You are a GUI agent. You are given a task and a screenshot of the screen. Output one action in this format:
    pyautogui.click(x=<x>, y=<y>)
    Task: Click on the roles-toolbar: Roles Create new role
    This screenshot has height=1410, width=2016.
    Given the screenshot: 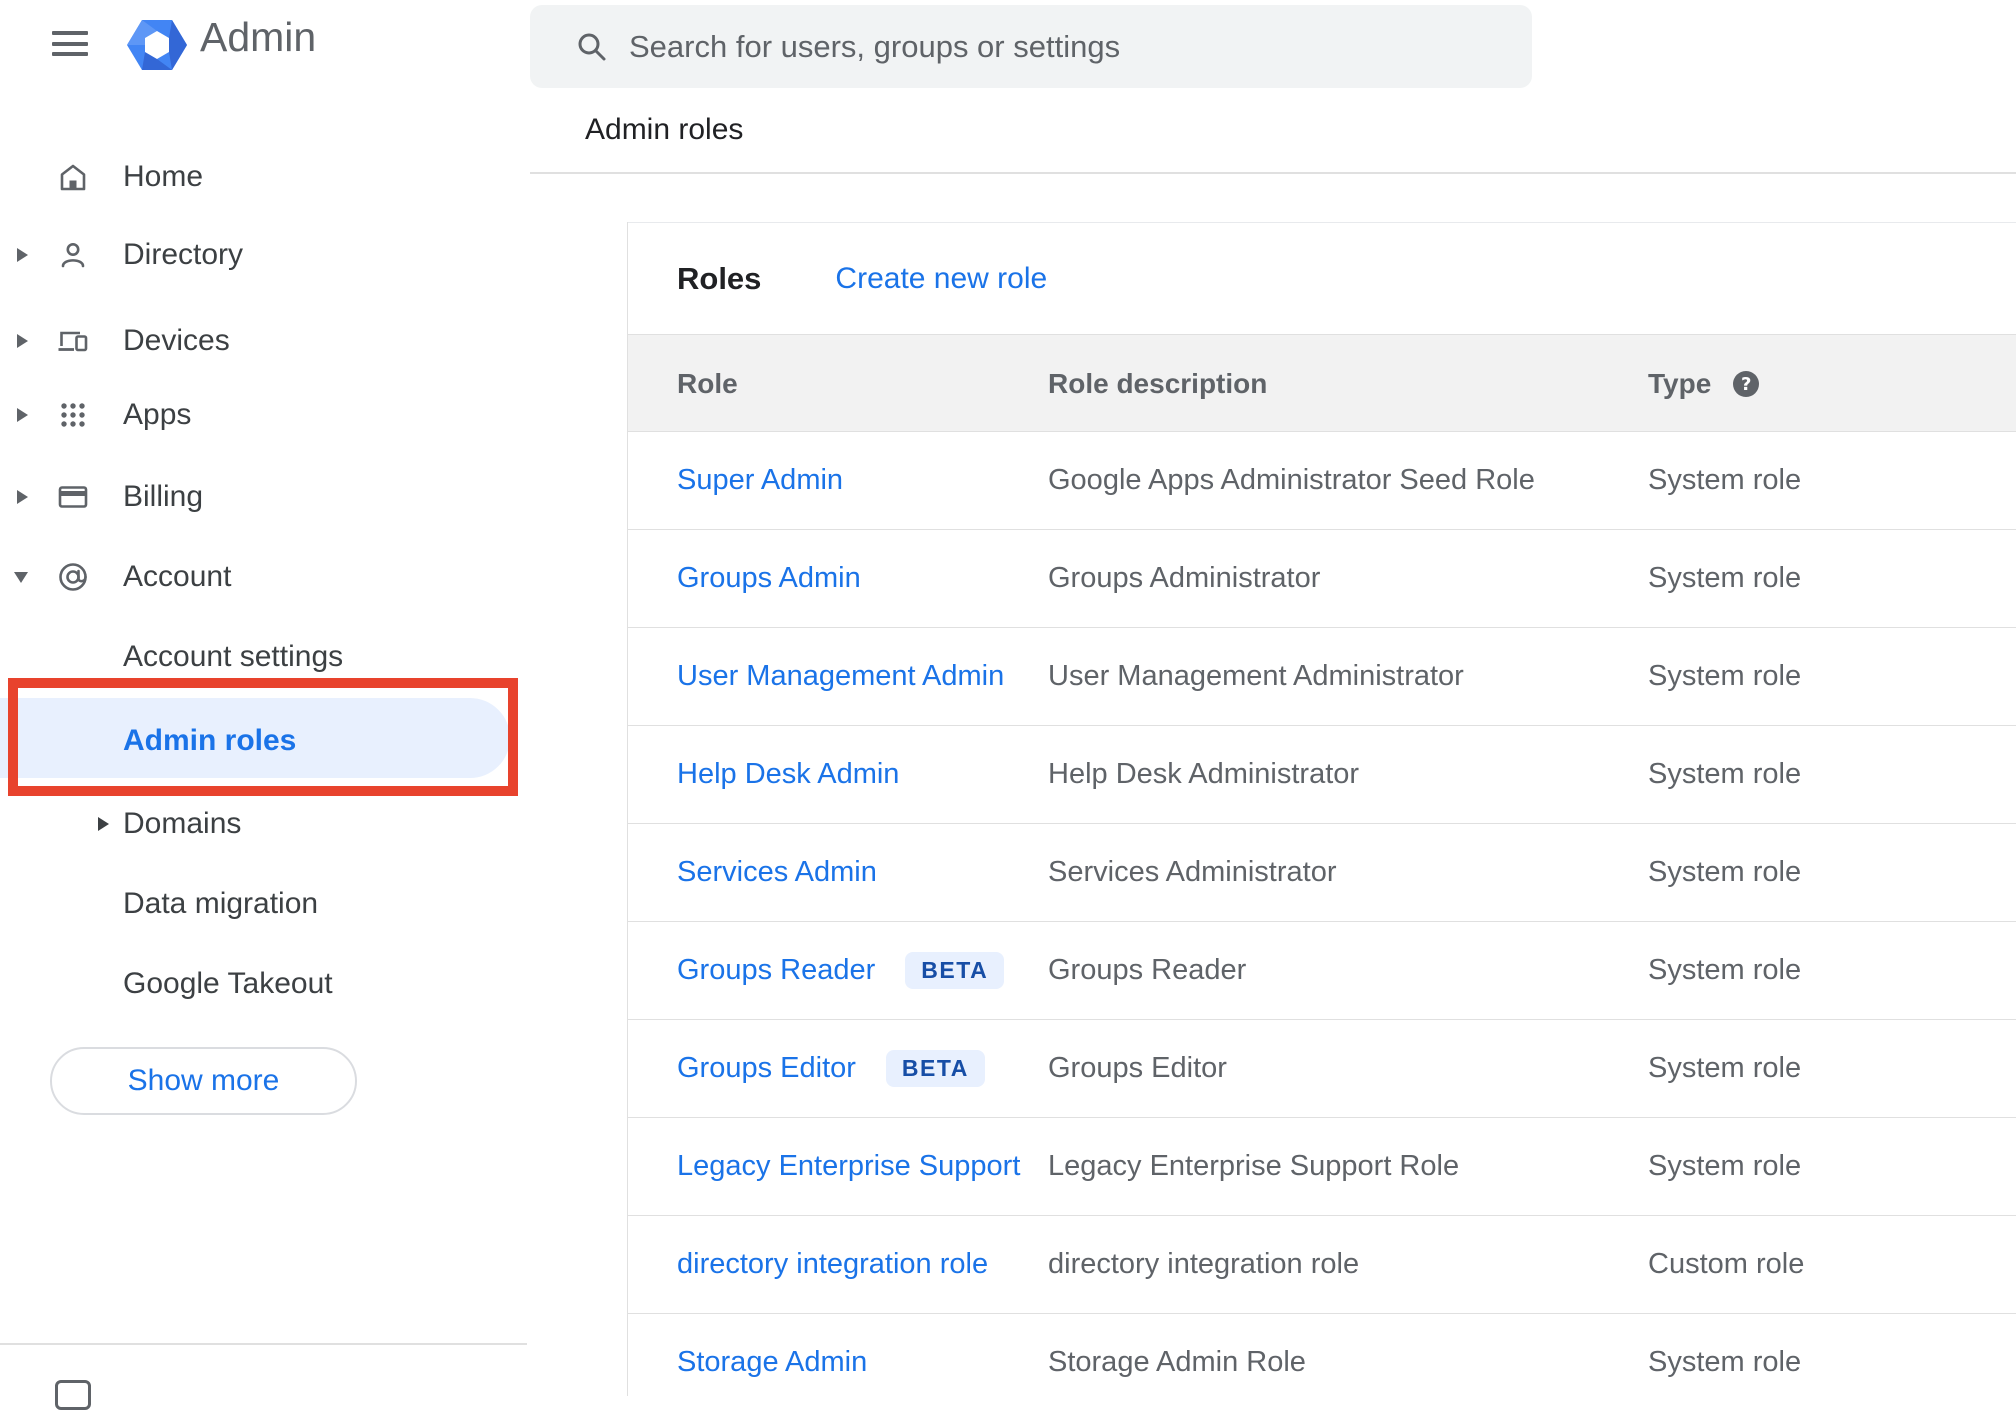 What is the action you would take?
    pyautogui.click(x=1322, y=278)
    